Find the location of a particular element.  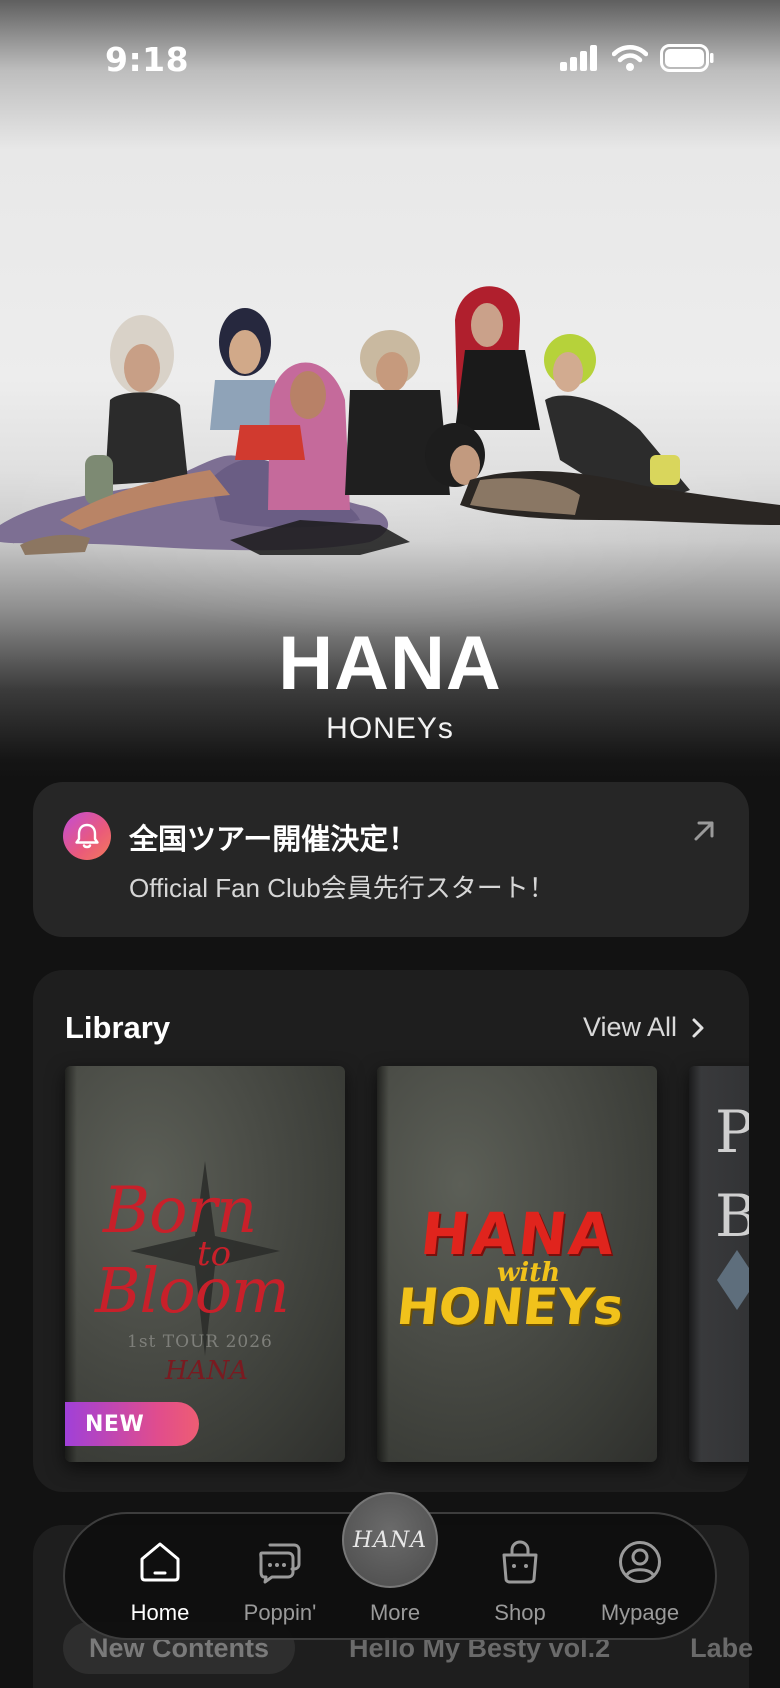

nav-home: Home is located at coordinates (160, 1581).